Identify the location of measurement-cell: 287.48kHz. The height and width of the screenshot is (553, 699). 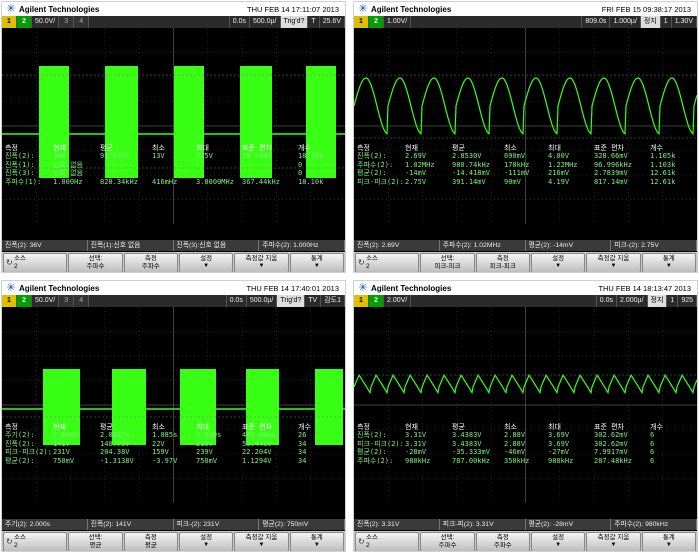
(613, 460).